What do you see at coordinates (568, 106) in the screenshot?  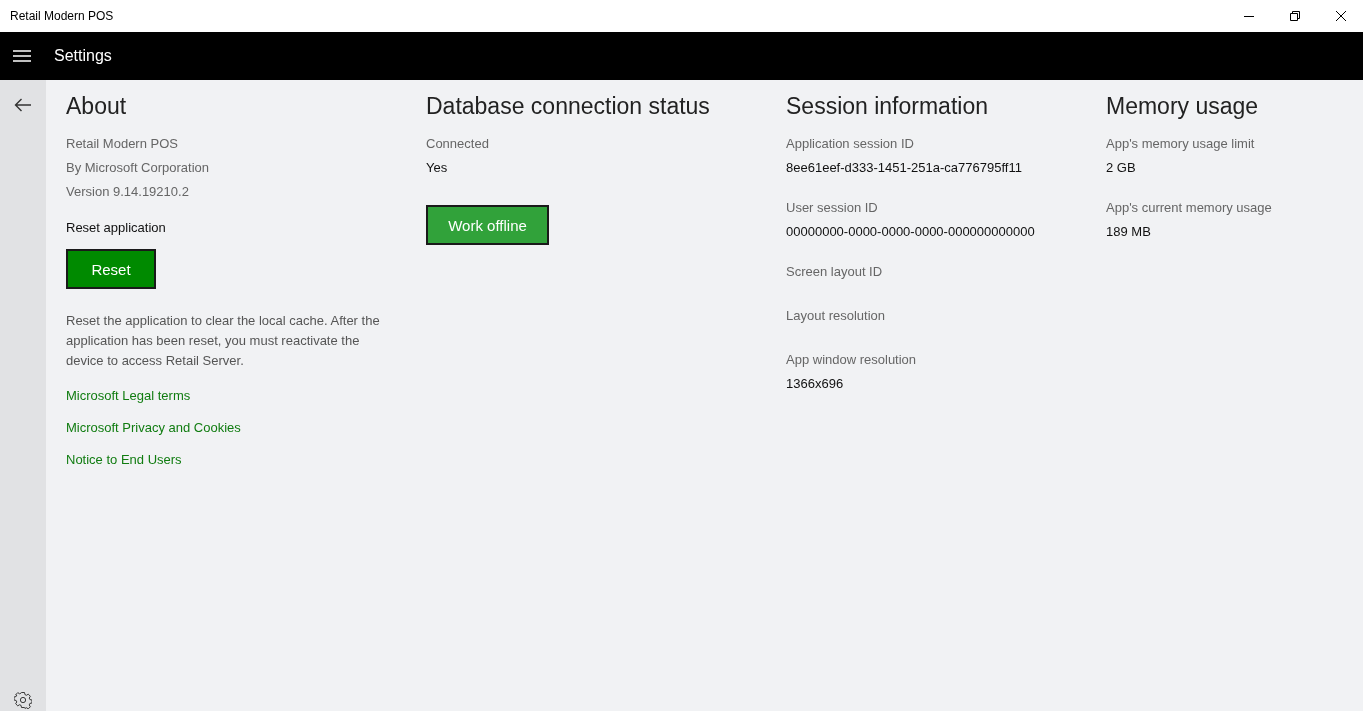 I see `section-heading: Database connection status` at bounding box center [568, 106].